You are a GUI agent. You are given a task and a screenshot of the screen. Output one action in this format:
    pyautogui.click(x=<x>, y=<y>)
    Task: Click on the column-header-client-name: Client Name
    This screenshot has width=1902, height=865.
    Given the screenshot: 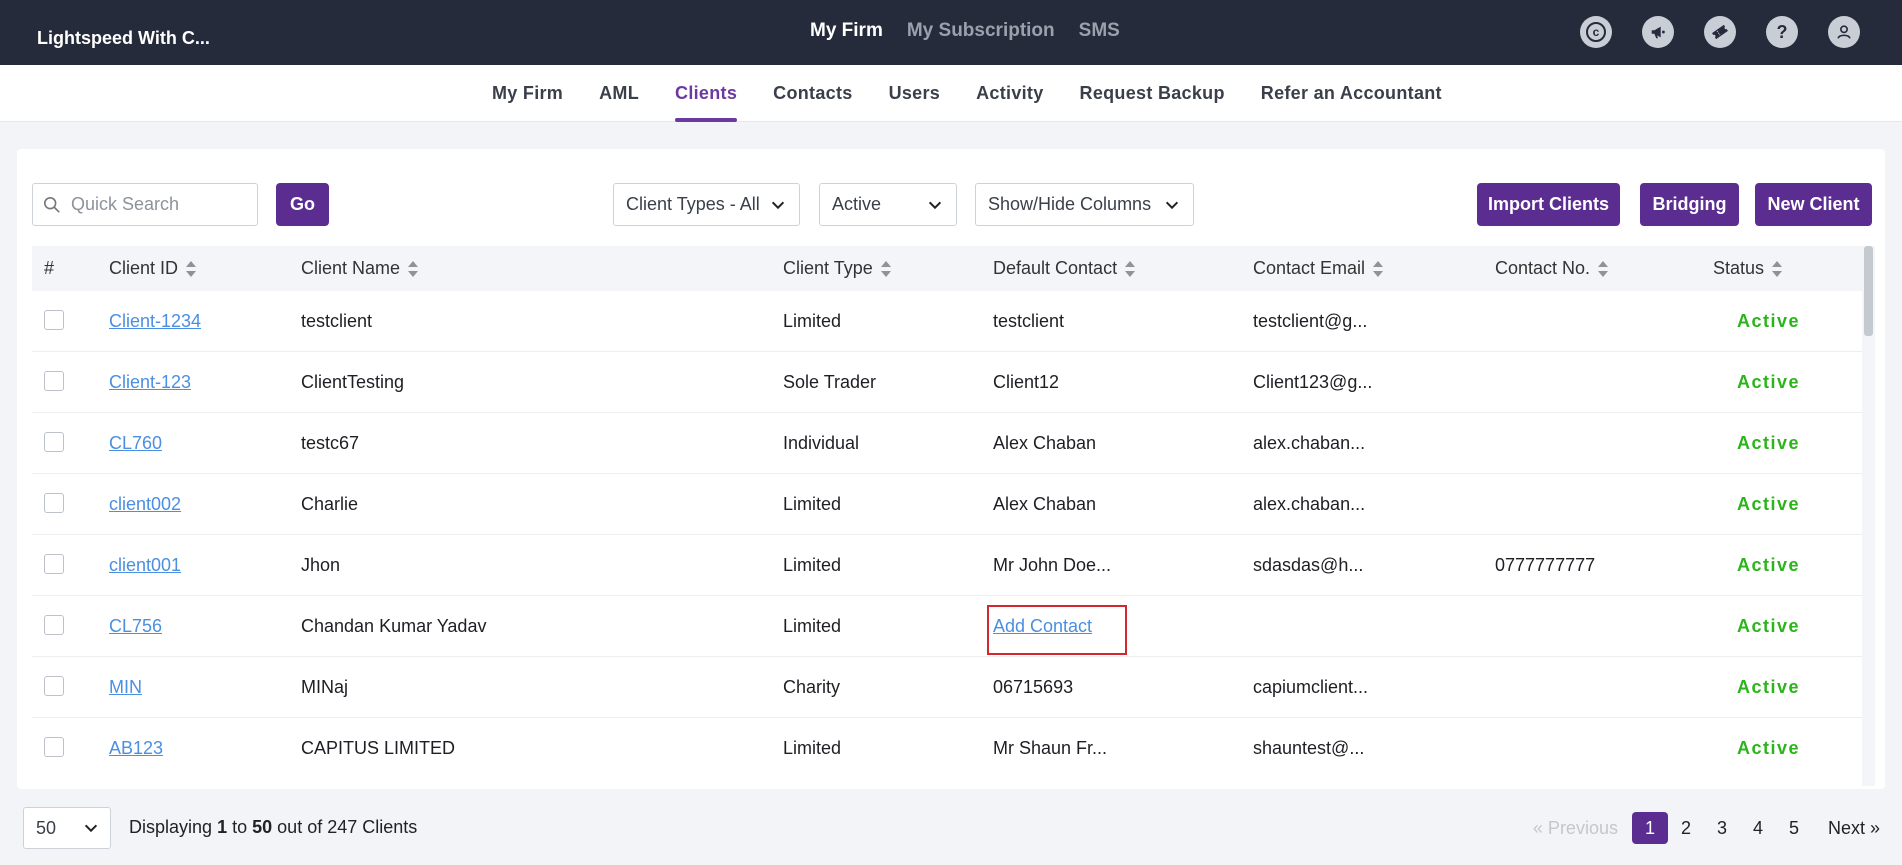 What is the action you would take?
    pyautogui.click(x=360, y=268)
    